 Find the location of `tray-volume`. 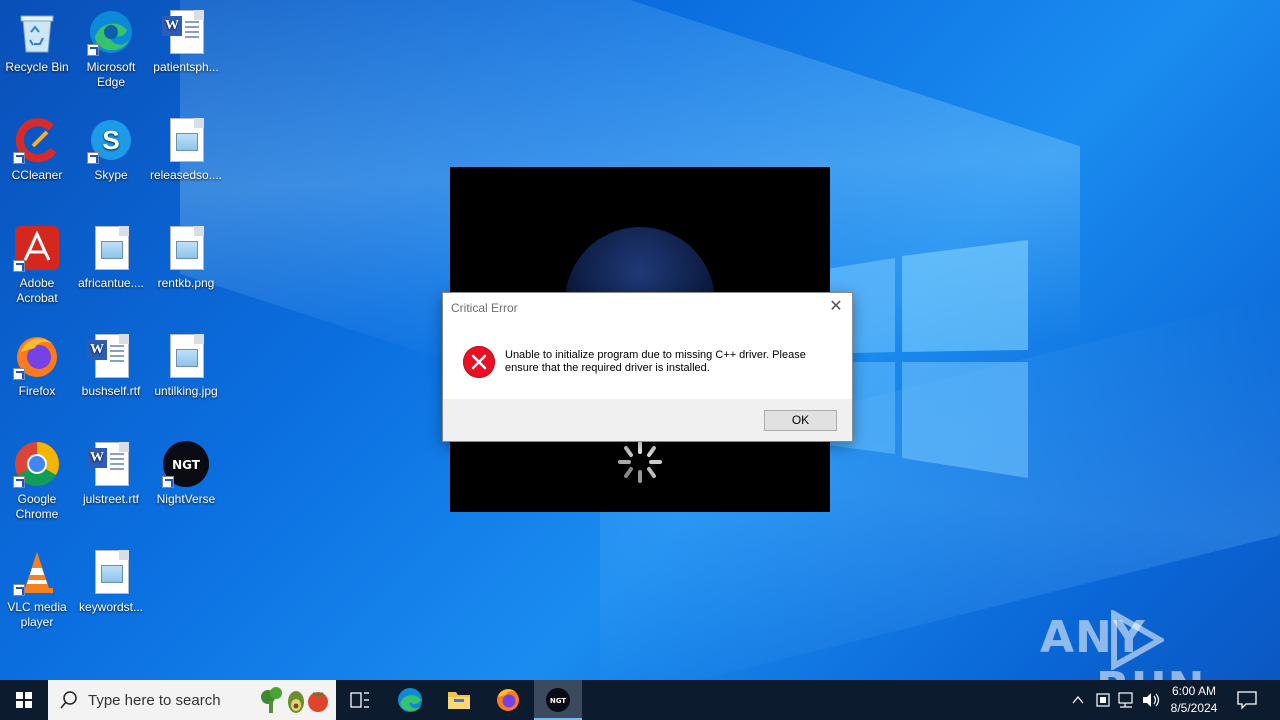

tray-volume is located at coordinates (1151, 700).